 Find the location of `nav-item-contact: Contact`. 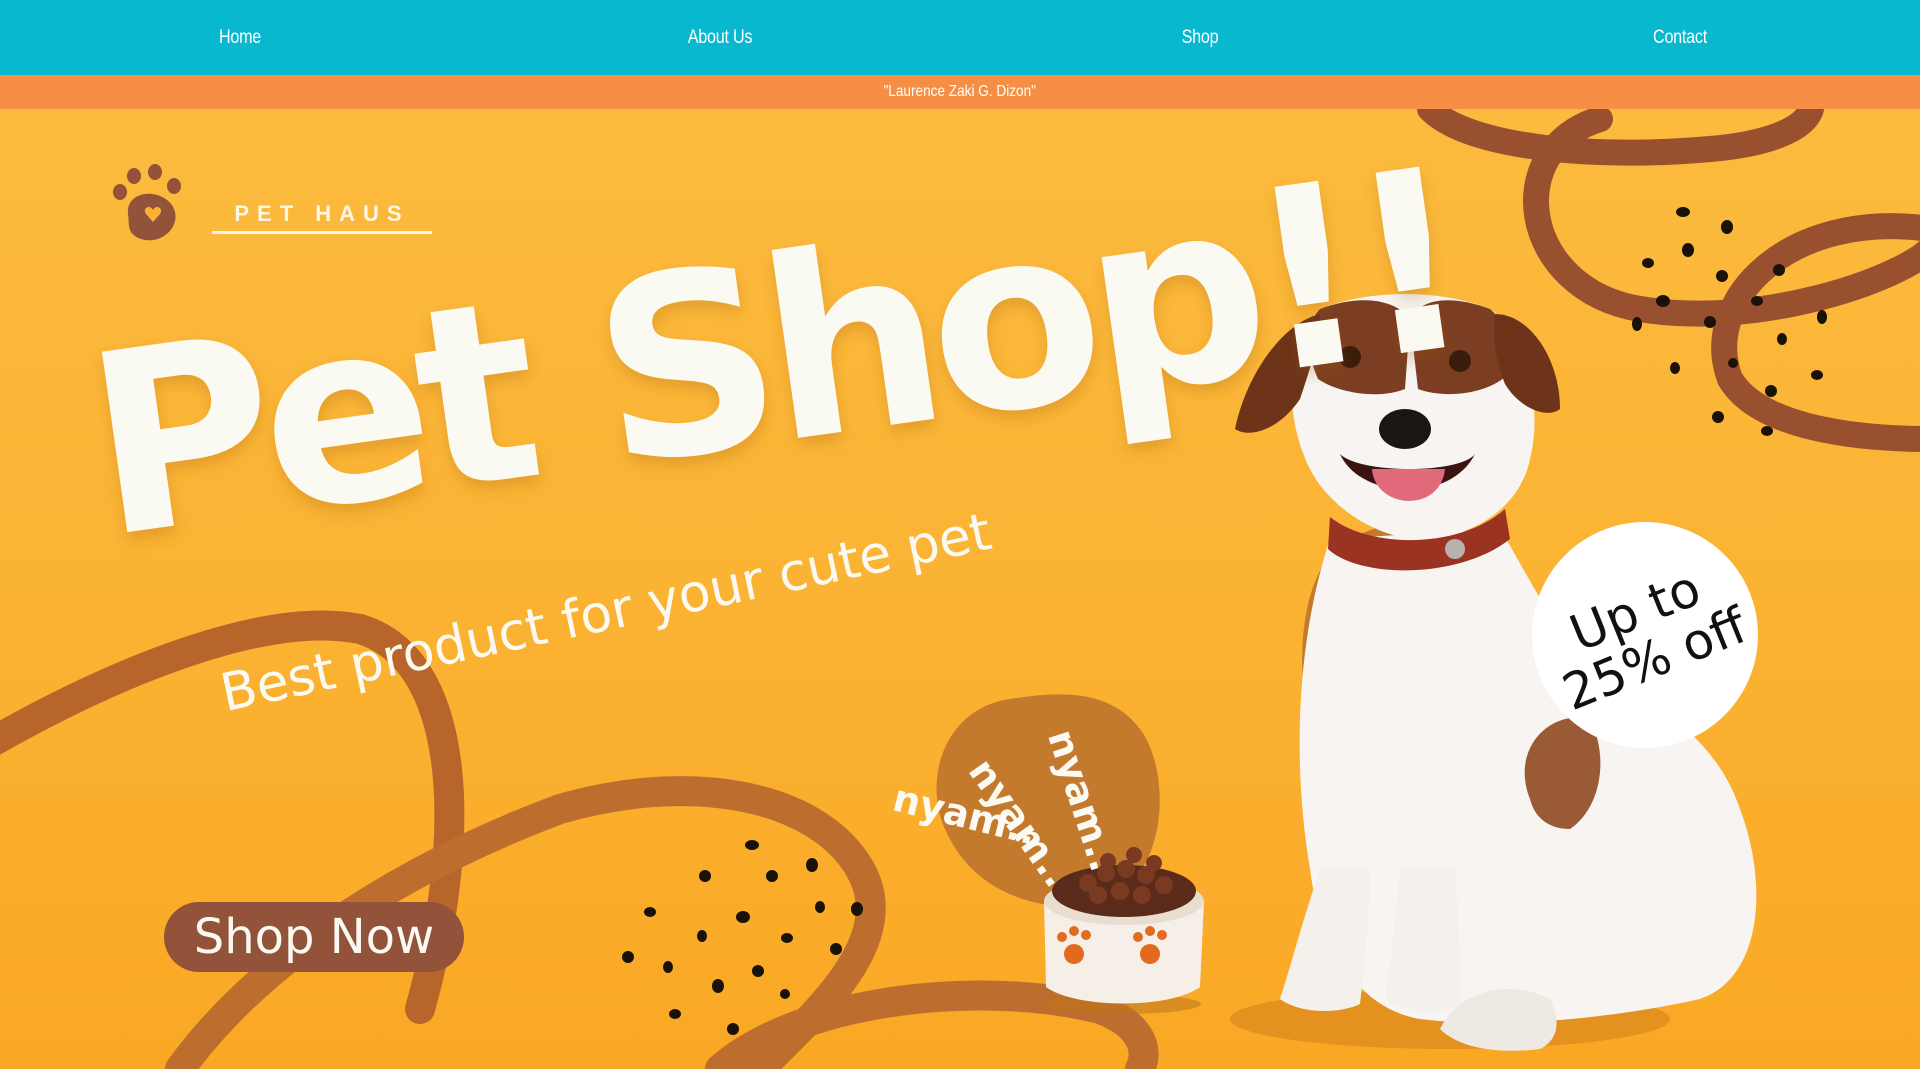

nav-item-contact: Contact is located at coordinates (1680, 37).